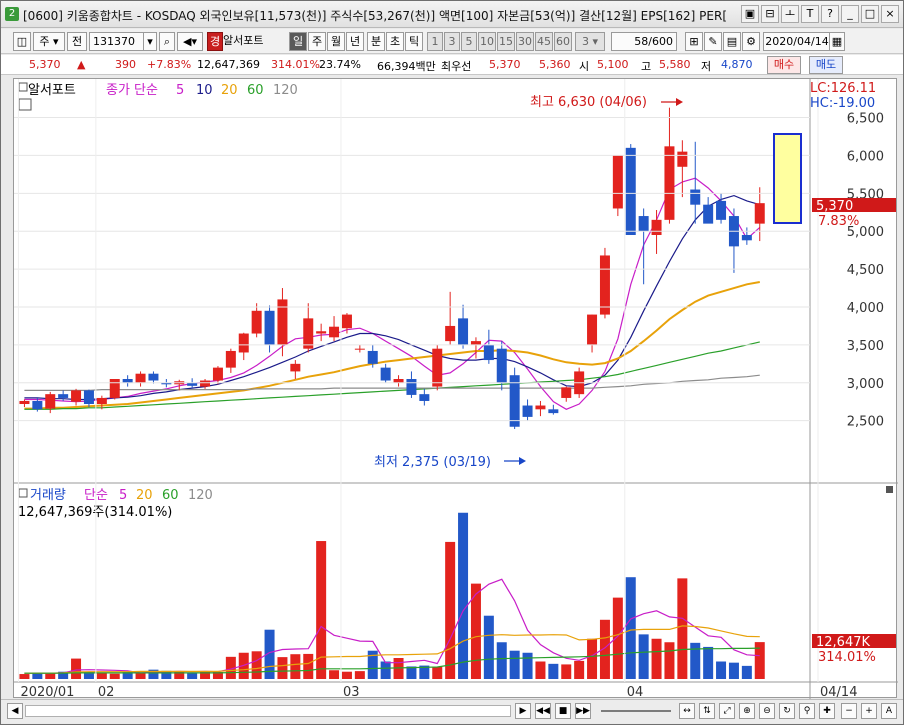 The image size is (904, 725). I want to click on period-tick: 틱, so click(414, 41).